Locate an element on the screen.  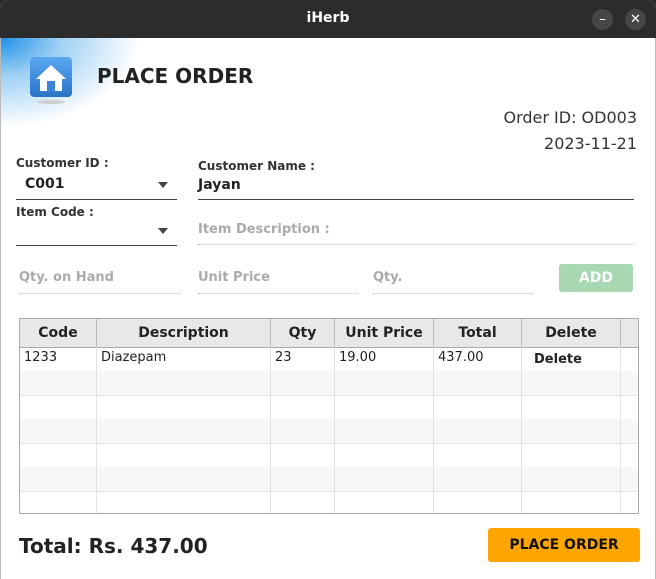
qty-on-hand-field: Qty. on Hand is located at coordinates (99, 282).